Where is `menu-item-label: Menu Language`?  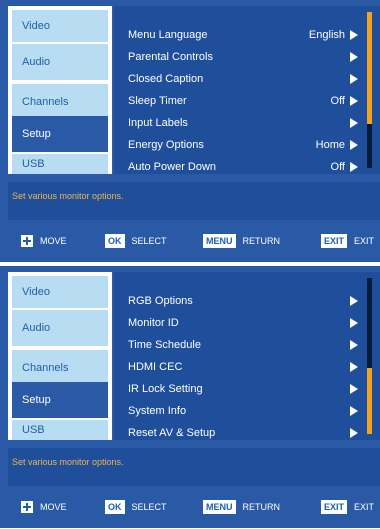 menu-item-label: Menu Language is located at coordinates (168, 35).